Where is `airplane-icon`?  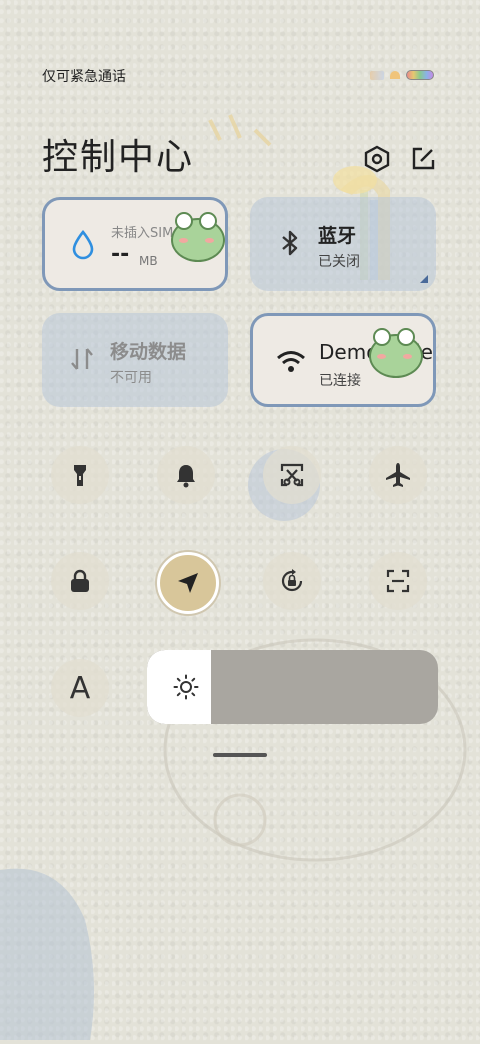
airplane-icon is located at coordinates (398, 475).